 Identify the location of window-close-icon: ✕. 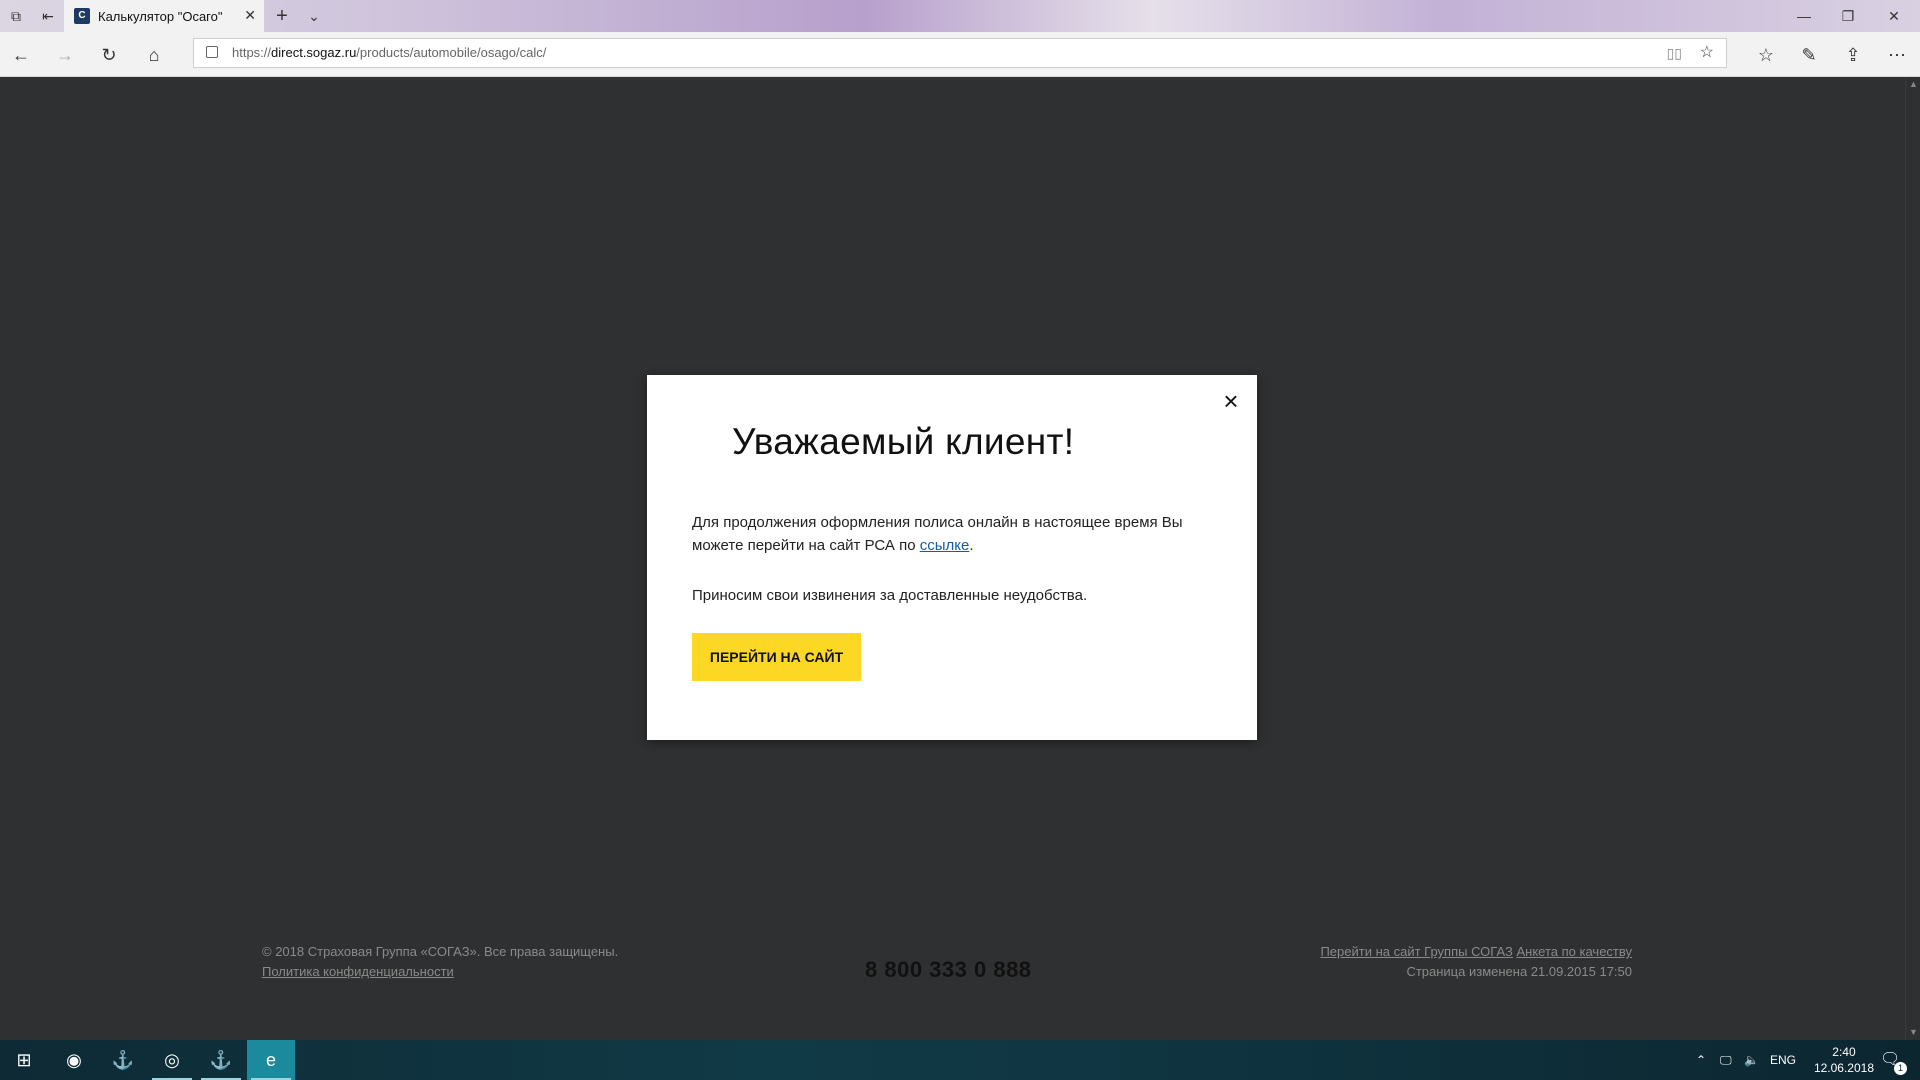
(1894, 16).